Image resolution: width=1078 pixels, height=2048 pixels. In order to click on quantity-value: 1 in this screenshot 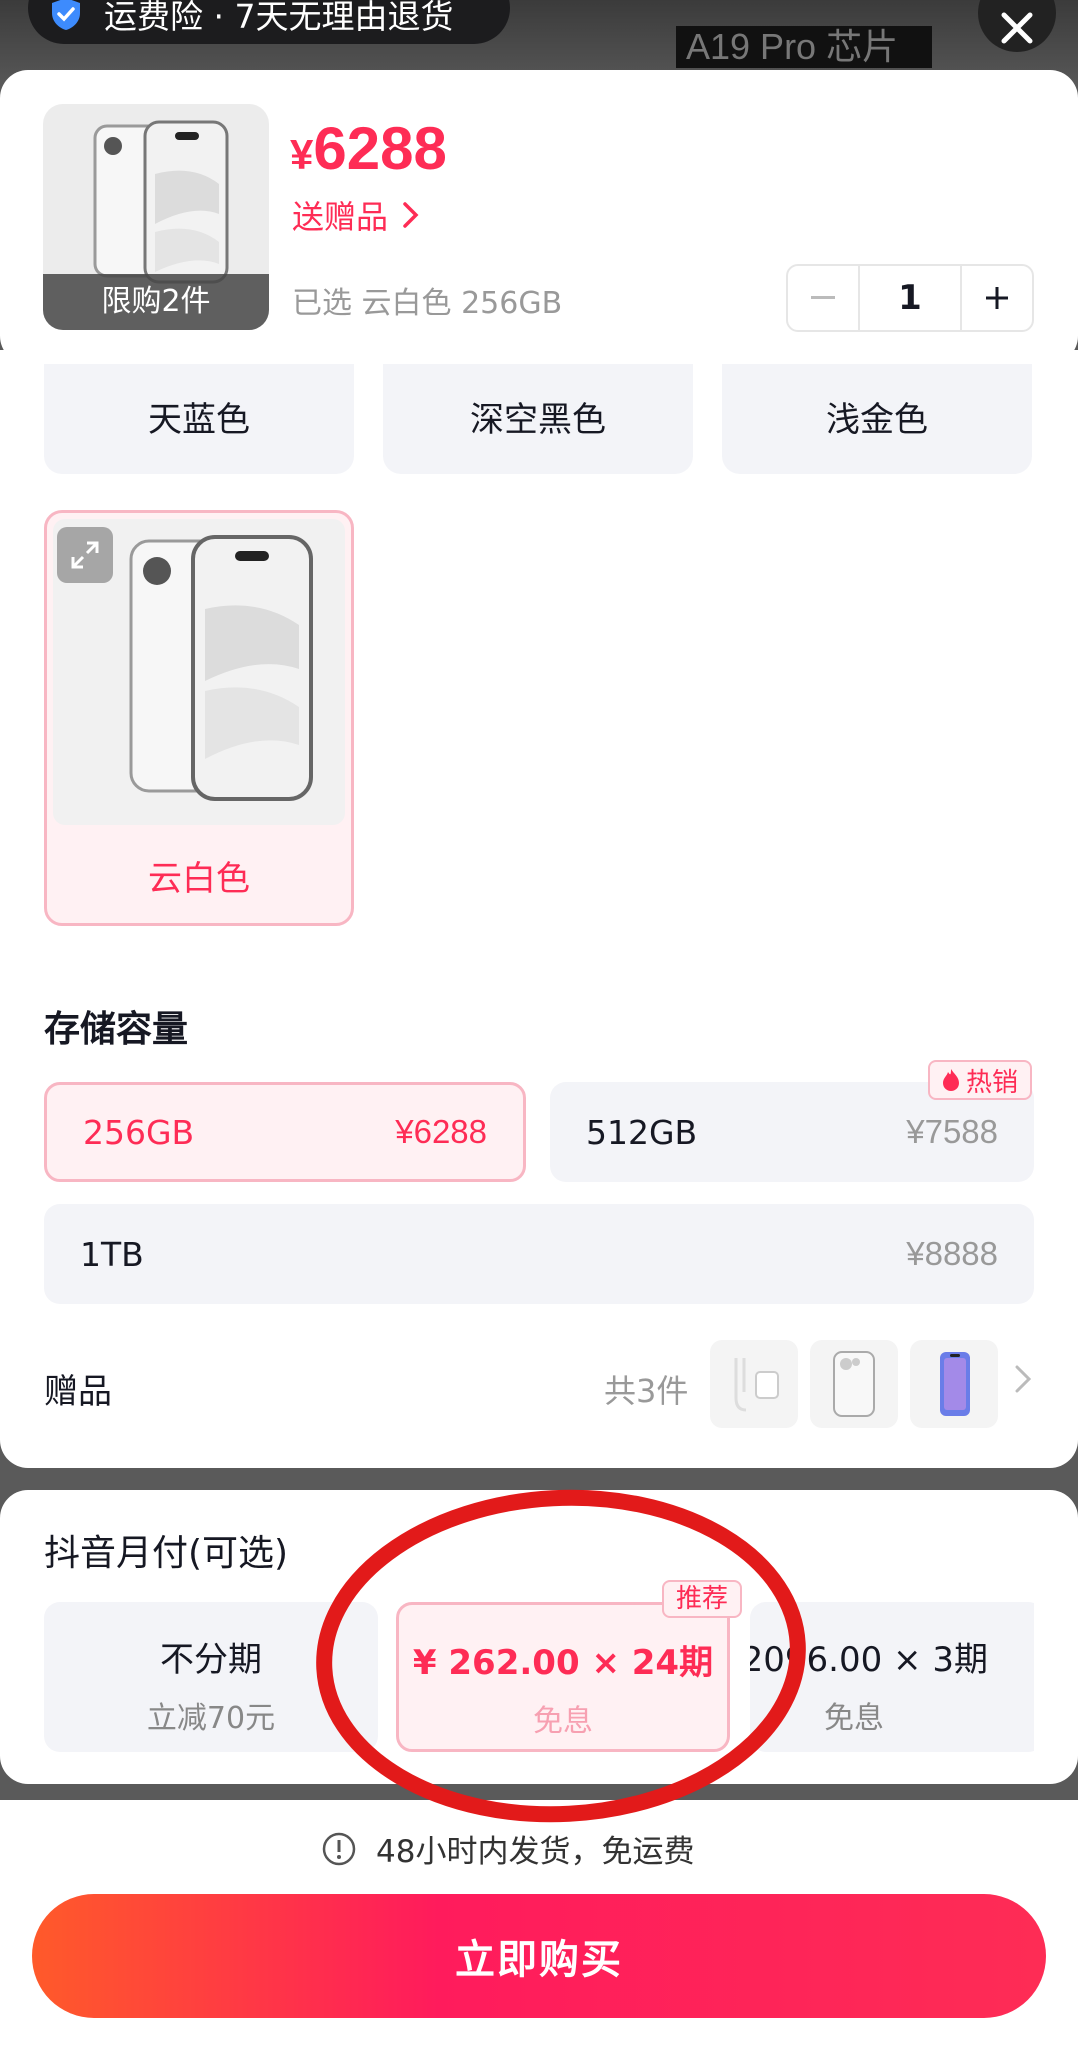, I will do `click(910, 298)`.